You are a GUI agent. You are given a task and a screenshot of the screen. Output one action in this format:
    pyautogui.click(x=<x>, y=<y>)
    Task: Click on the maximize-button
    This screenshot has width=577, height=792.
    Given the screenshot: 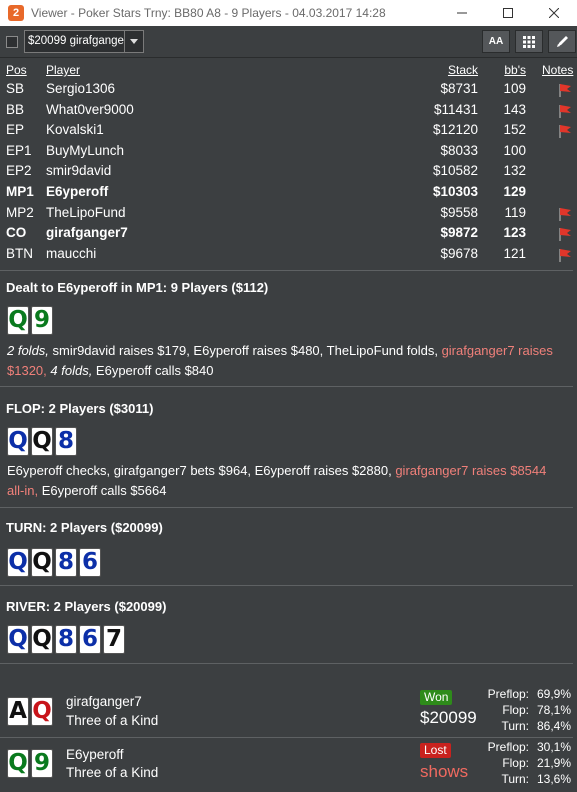 What is the action you would take?
    pyautogui.click(x=508, y=13)
    